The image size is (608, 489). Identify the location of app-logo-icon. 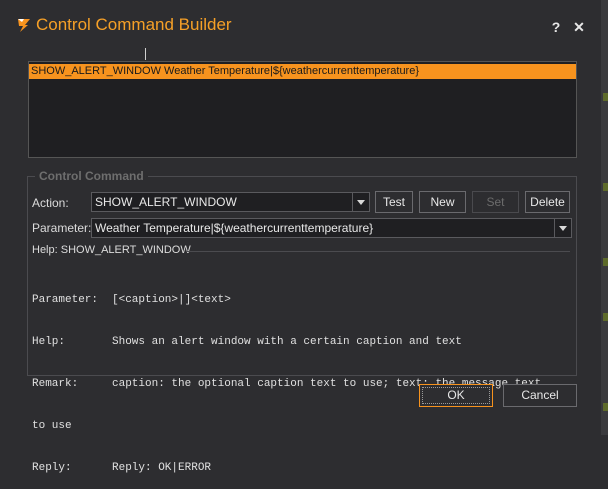
(24, 25).